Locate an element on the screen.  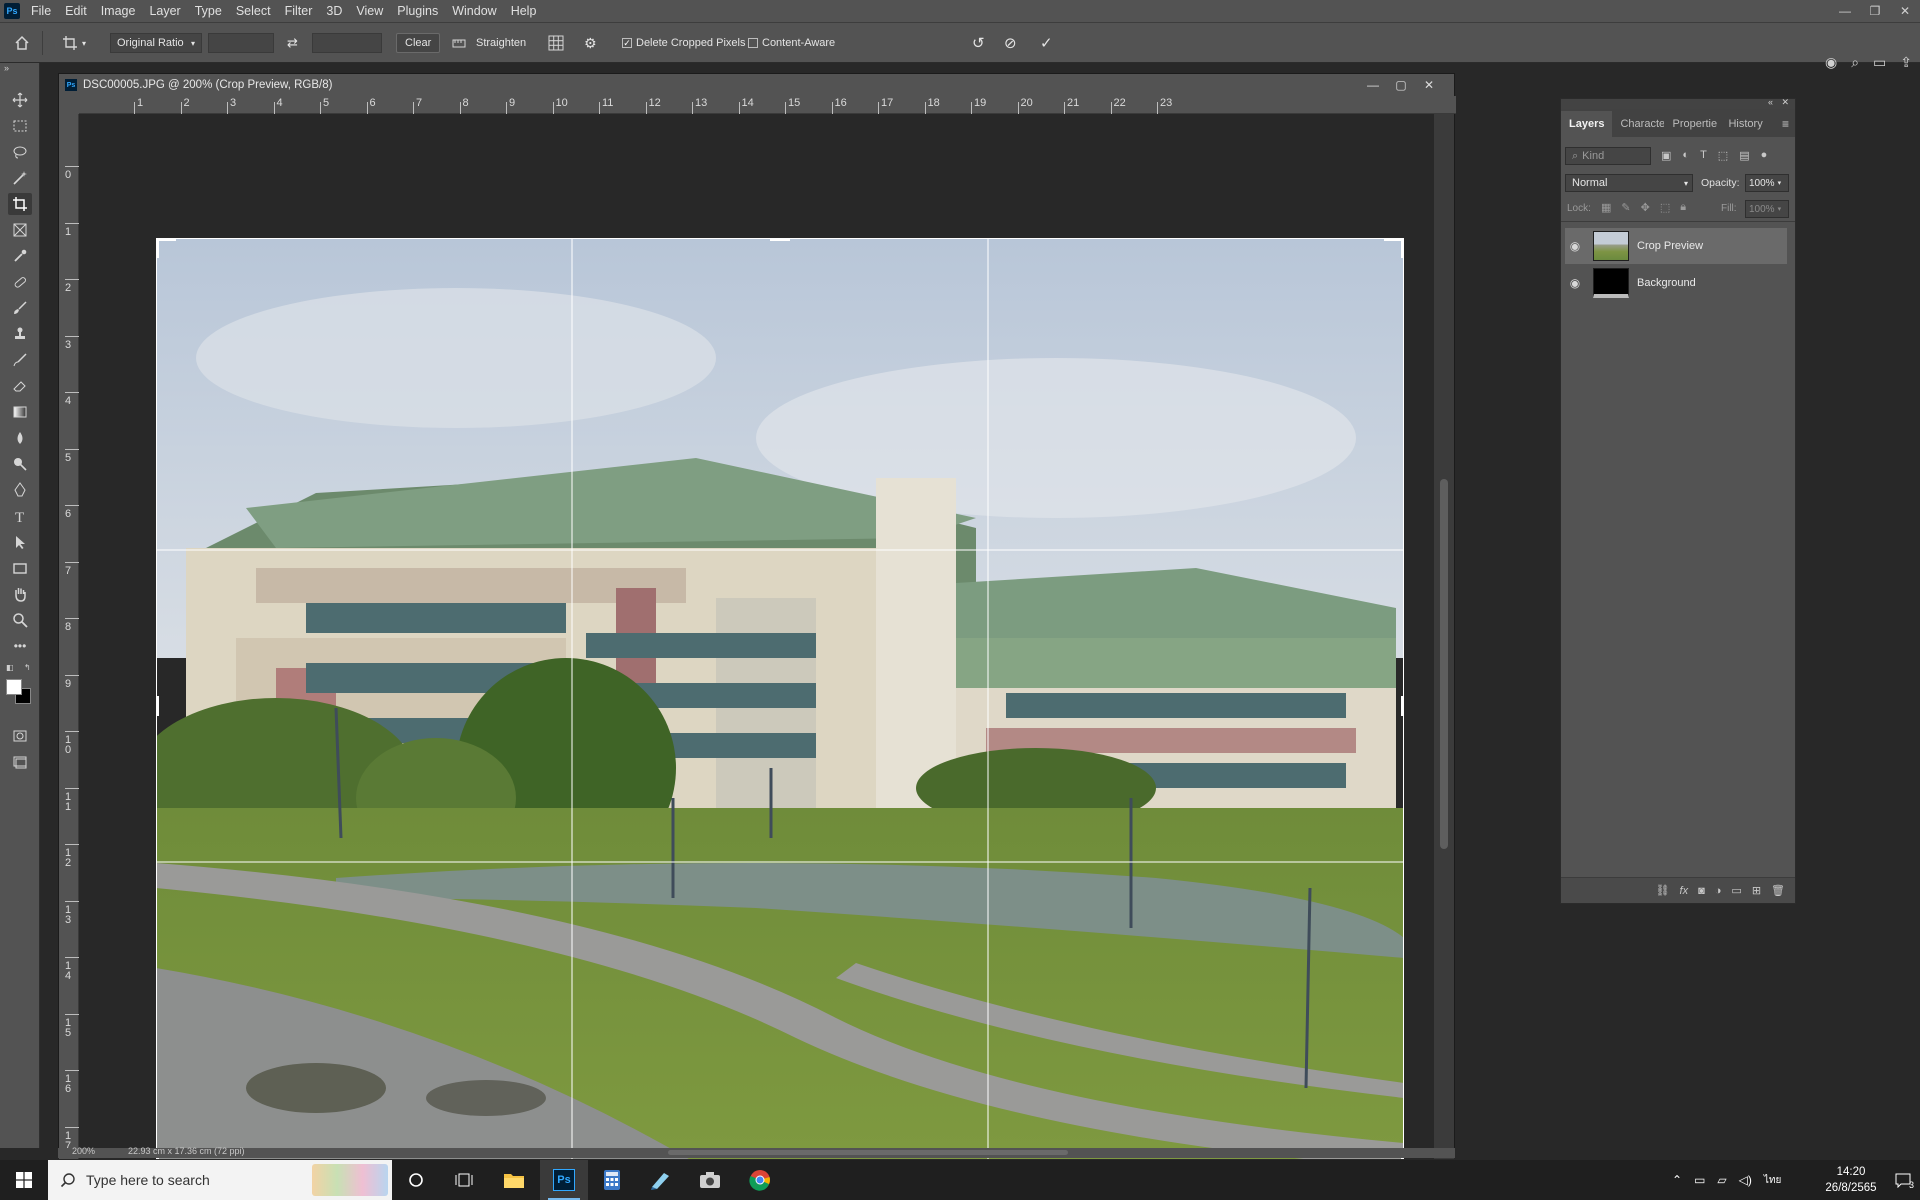
brush-tool is located at coordinates (20, 308).